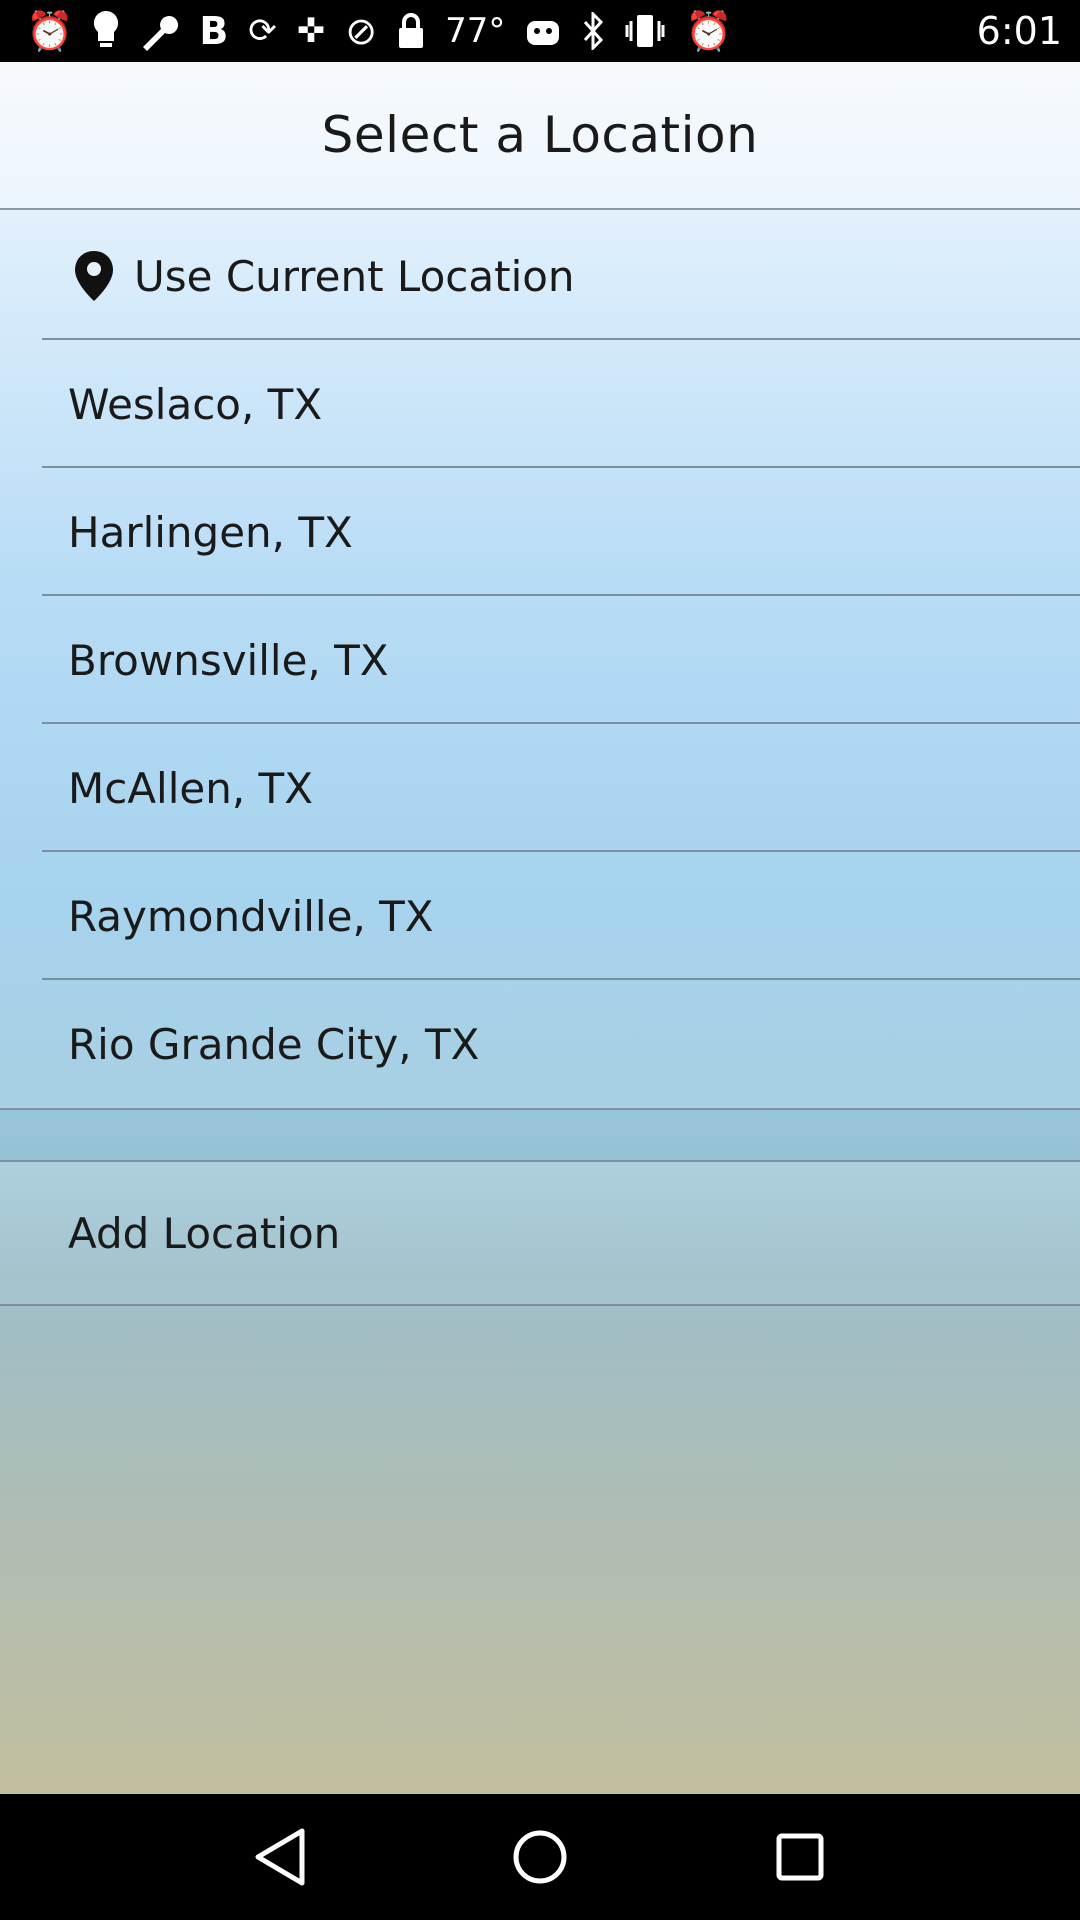 The width and height of the screenshot is (1080, 1920). Describe the element at coordinates (214, 31) in the screenshot. I see `bold-b-icon: B` at that location.